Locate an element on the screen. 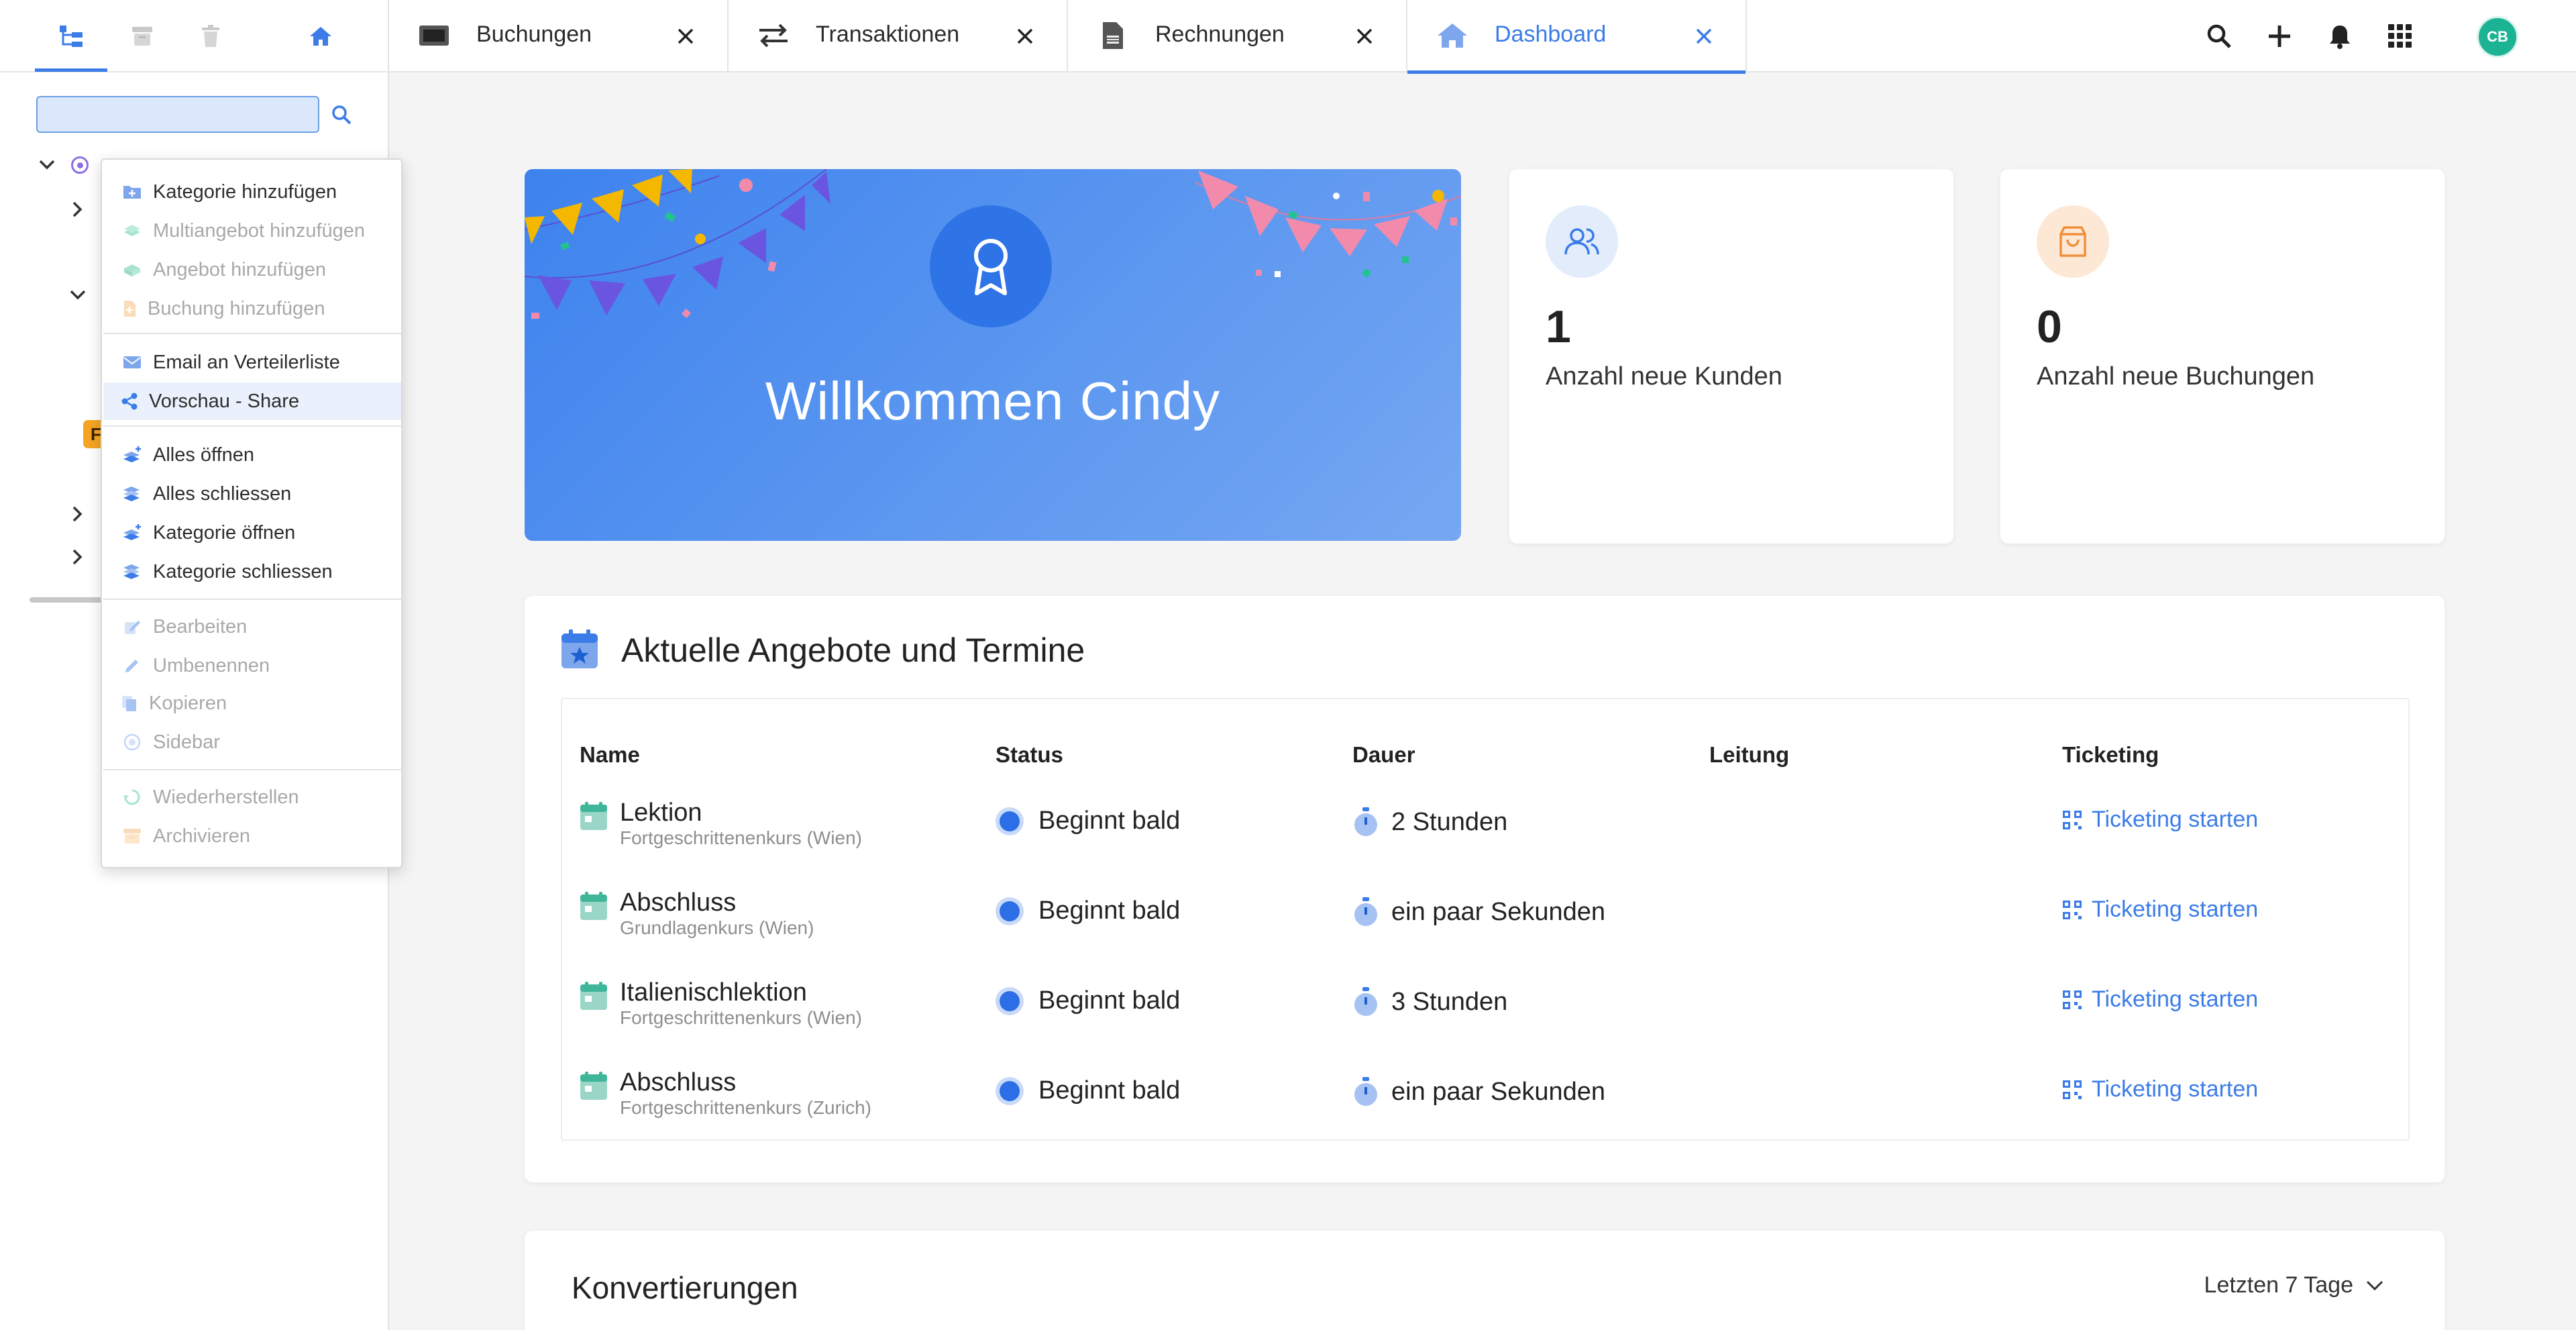  qr-code-icon is located at coordinates (2072, 1089).